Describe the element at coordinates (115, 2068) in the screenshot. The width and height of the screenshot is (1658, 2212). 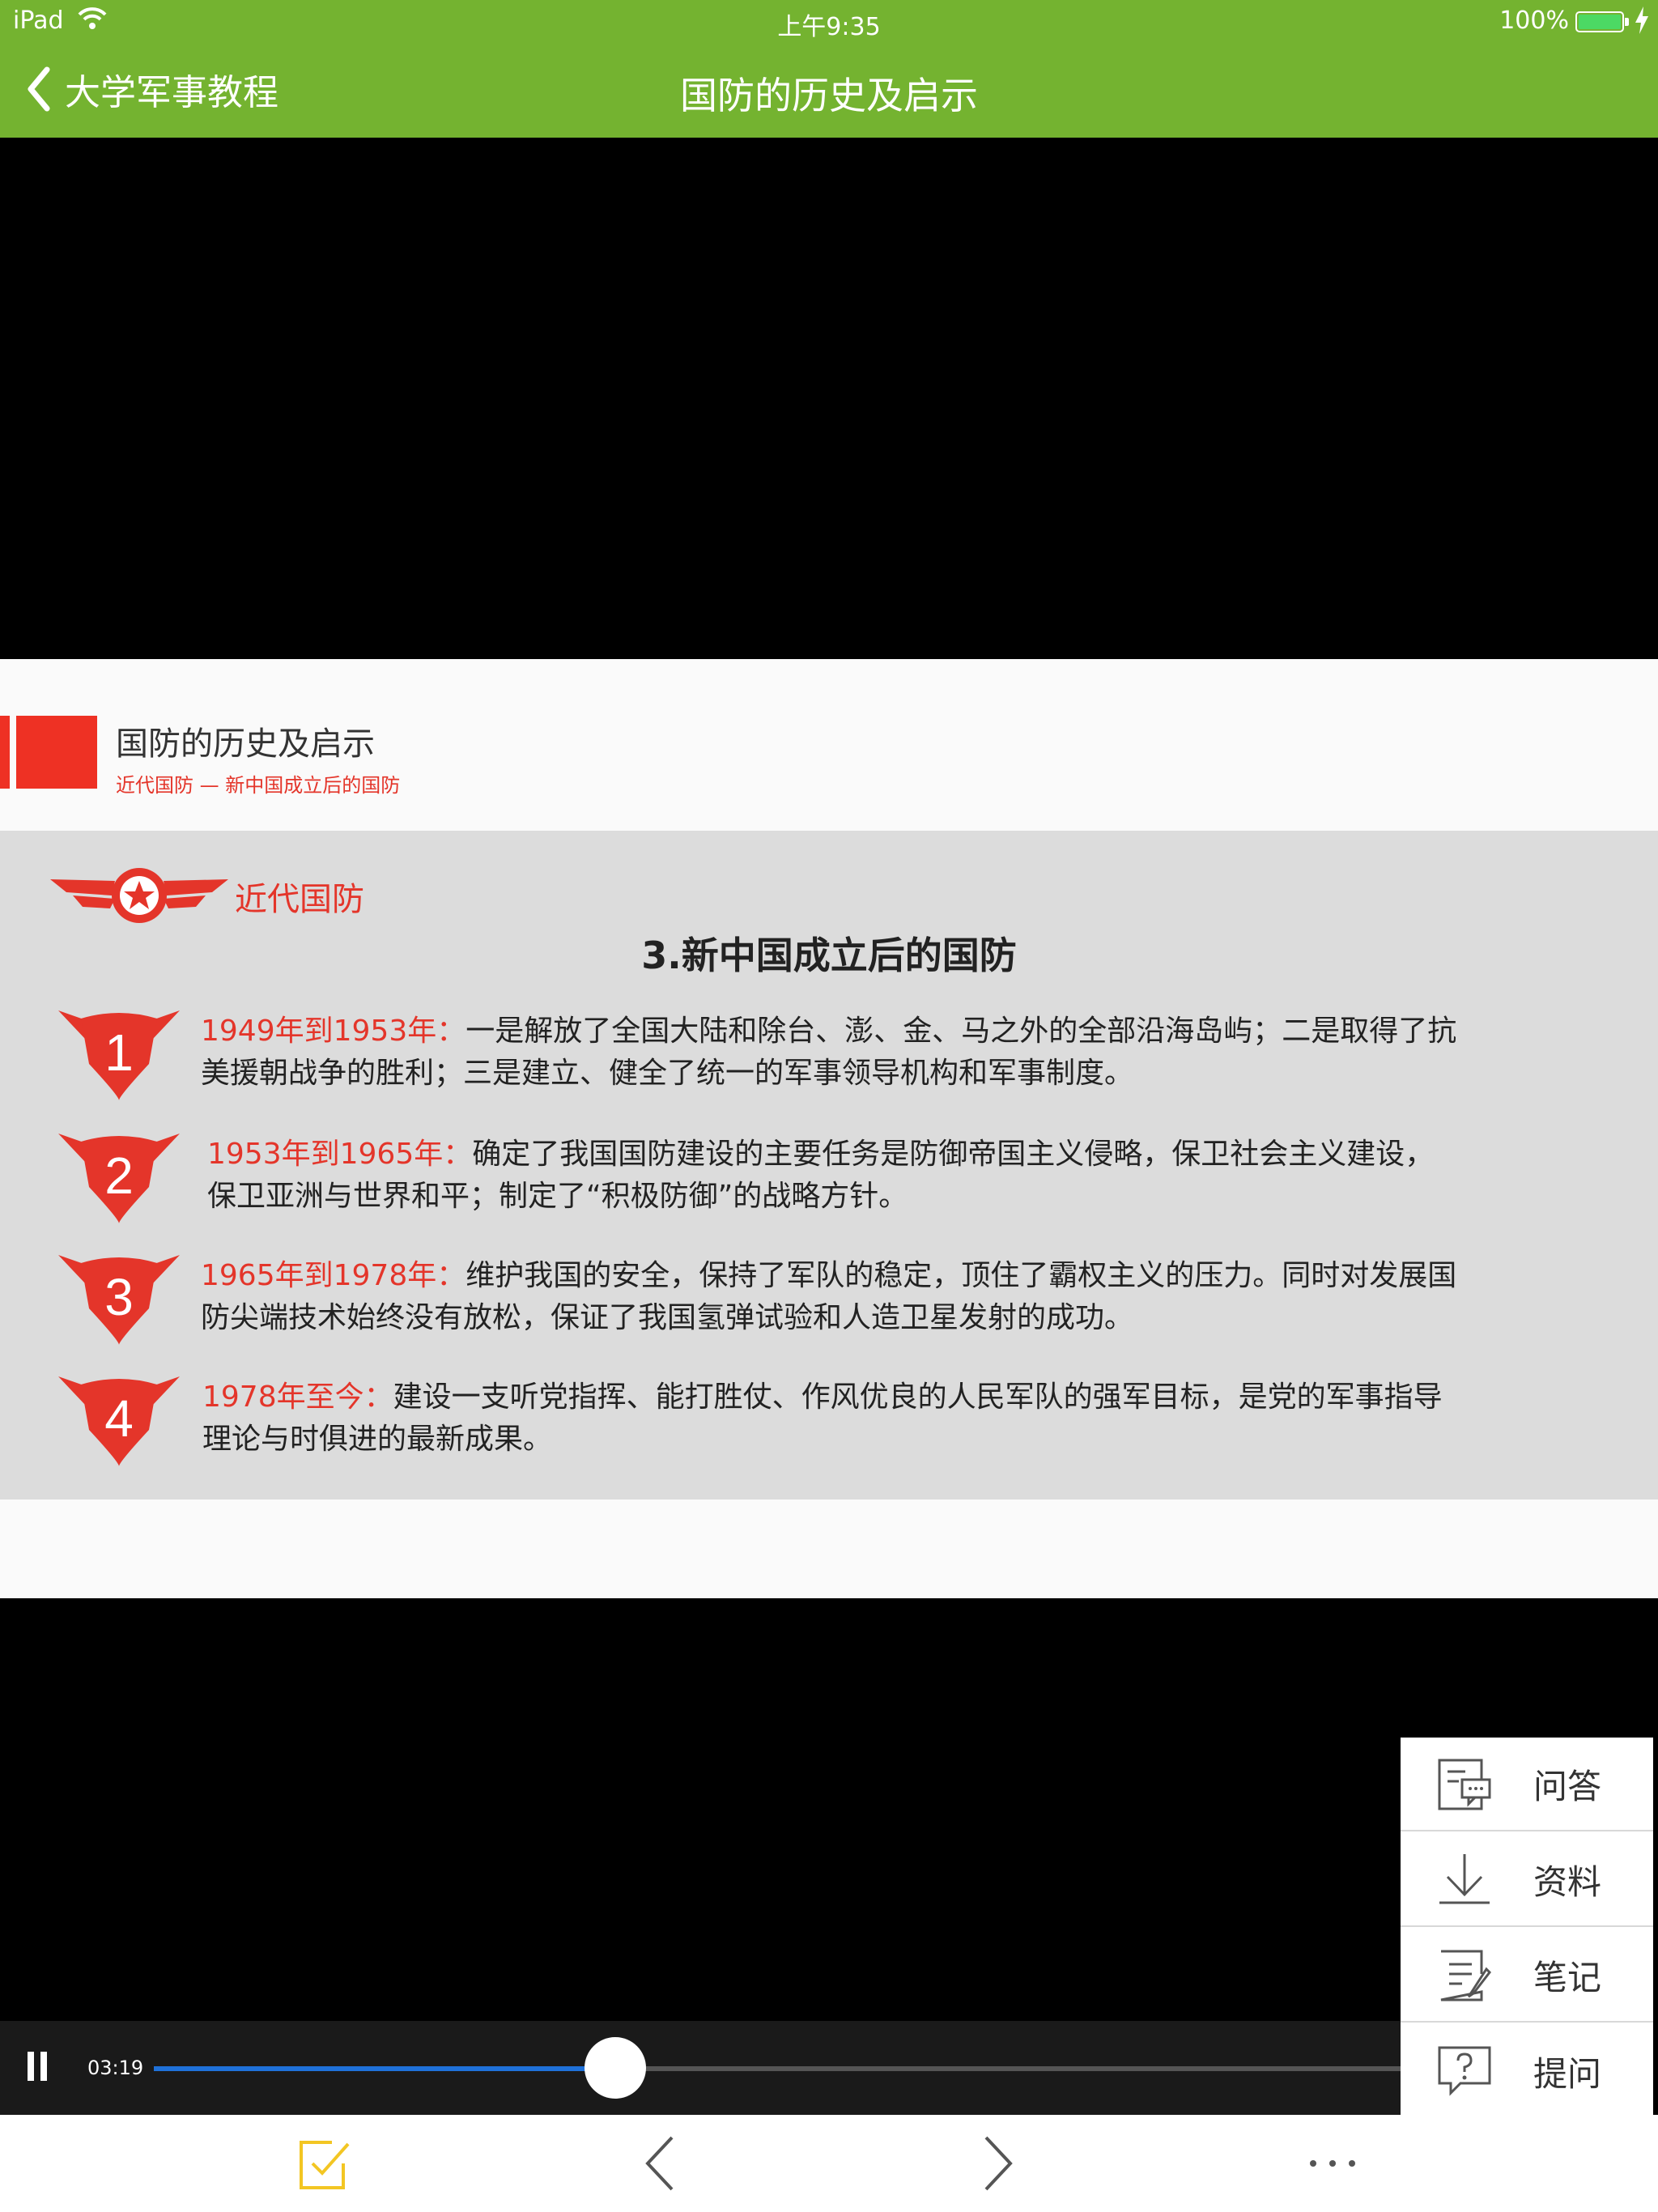
I see `elapsed-time: 03:19` at that location.